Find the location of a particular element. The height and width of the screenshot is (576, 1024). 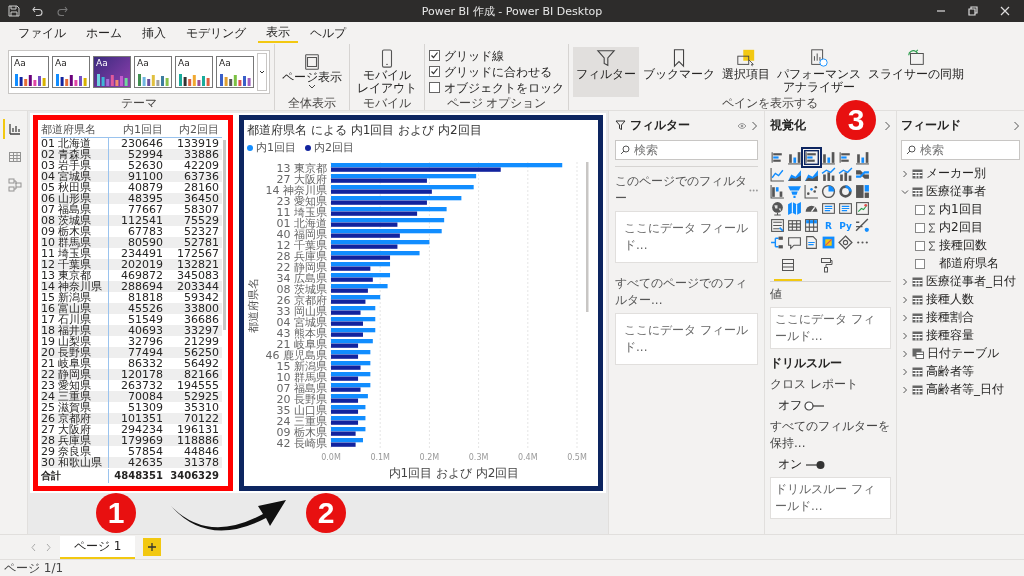

table-cell-text: 172567 is located at coordinates (197, 253).